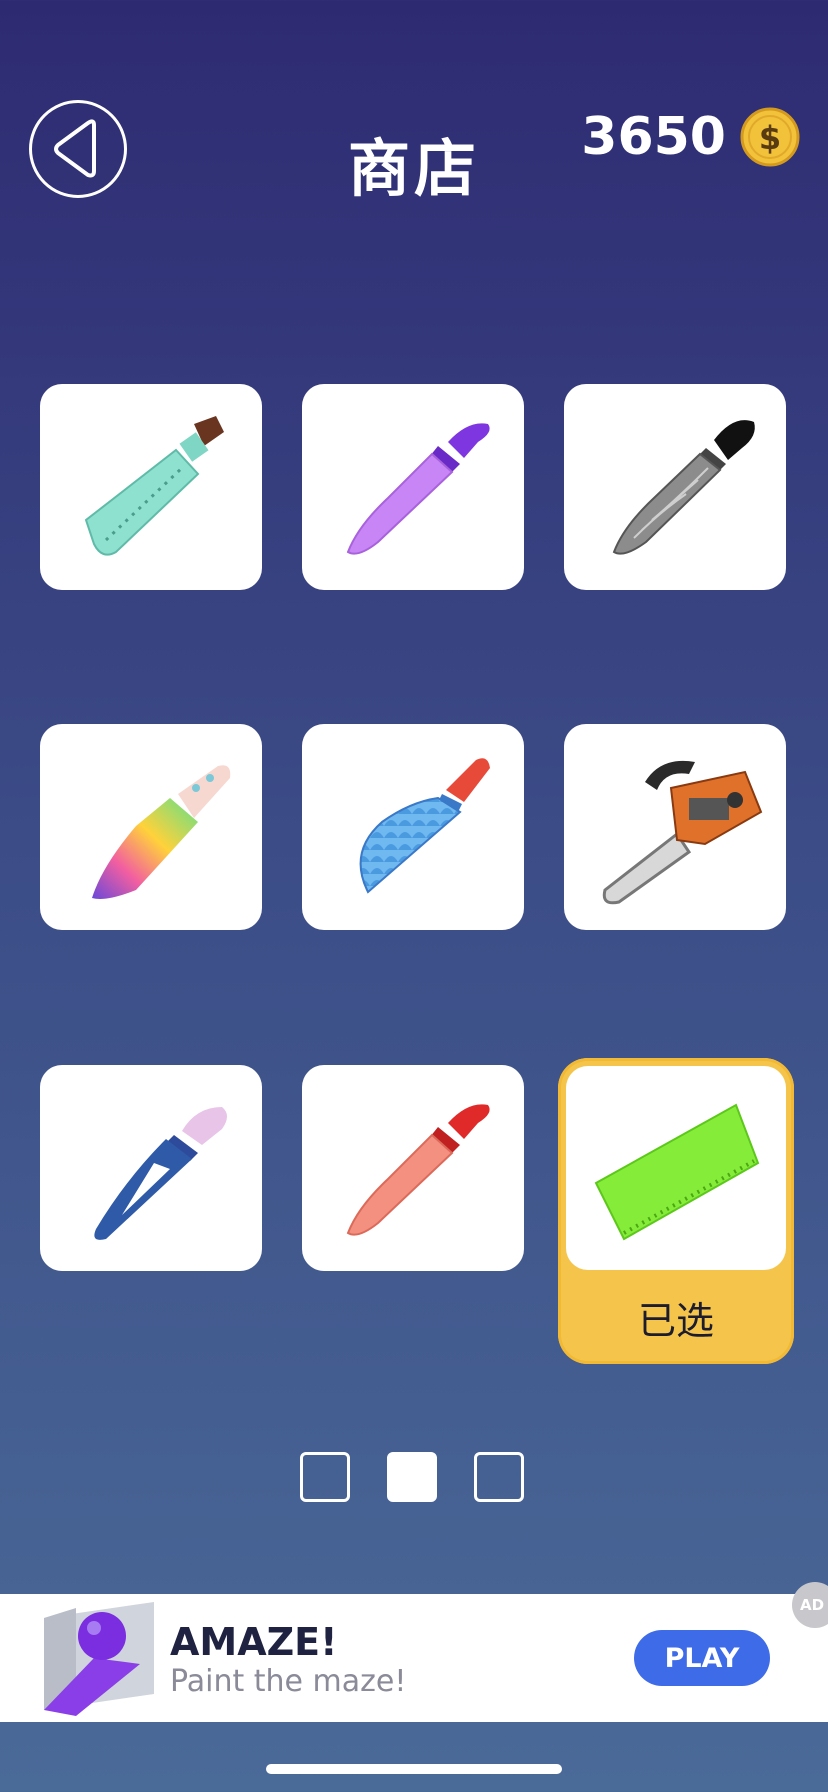  I want to click on selected-label: 已选, so click(675, 1321).